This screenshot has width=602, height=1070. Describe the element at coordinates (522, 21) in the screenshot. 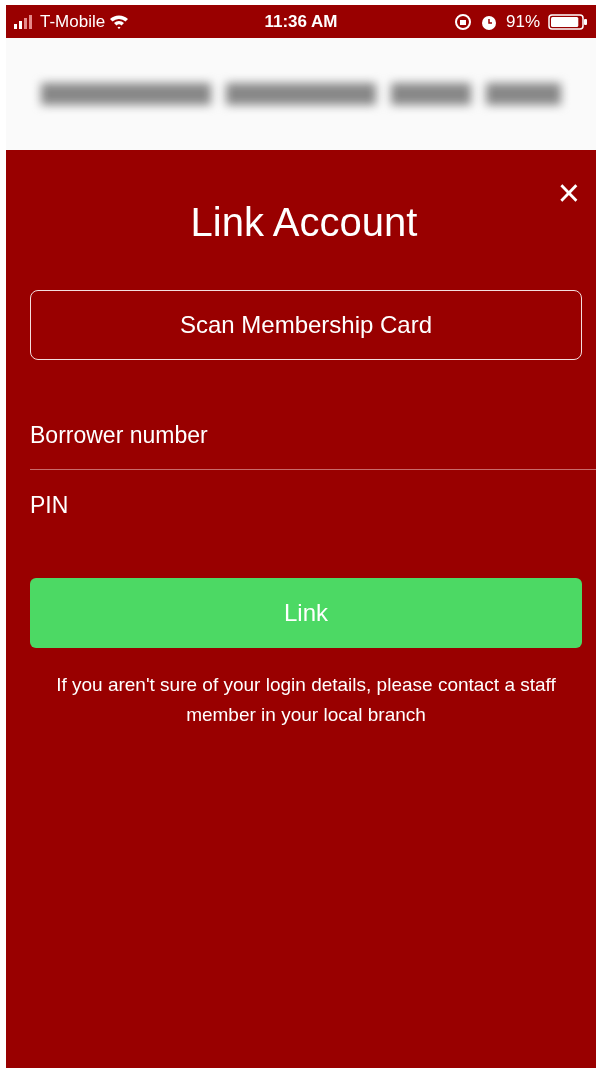

I see `battery-percent: 91%` at that location.